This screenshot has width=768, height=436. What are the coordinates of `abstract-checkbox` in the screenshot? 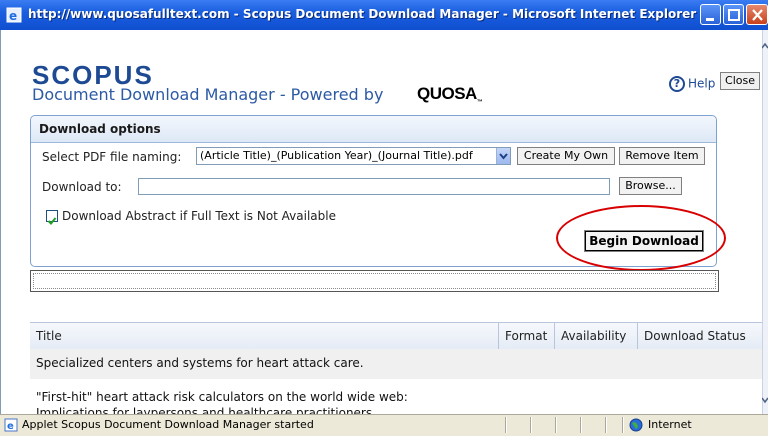 It's located at (52, 217).